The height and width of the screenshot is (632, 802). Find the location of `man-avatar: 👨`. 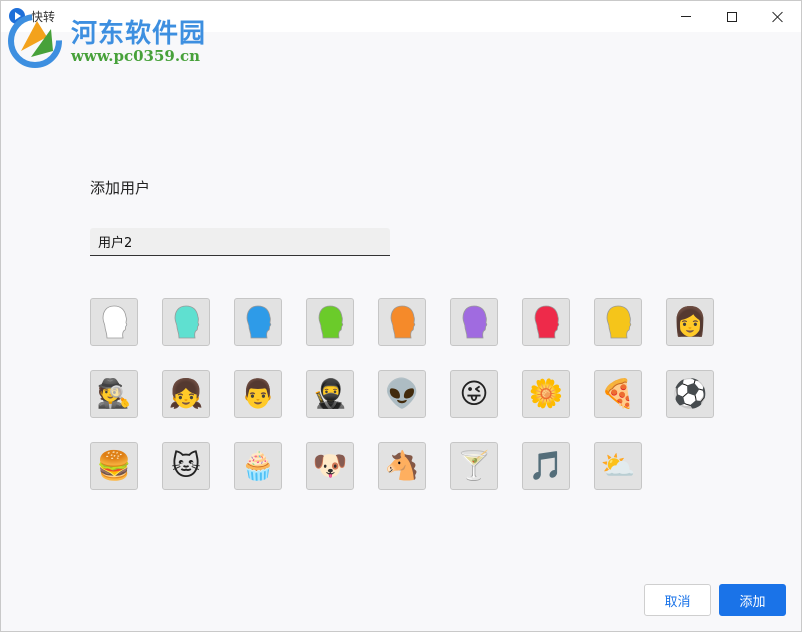

man-avatar: 👨 is located at coordinates (258, 394).